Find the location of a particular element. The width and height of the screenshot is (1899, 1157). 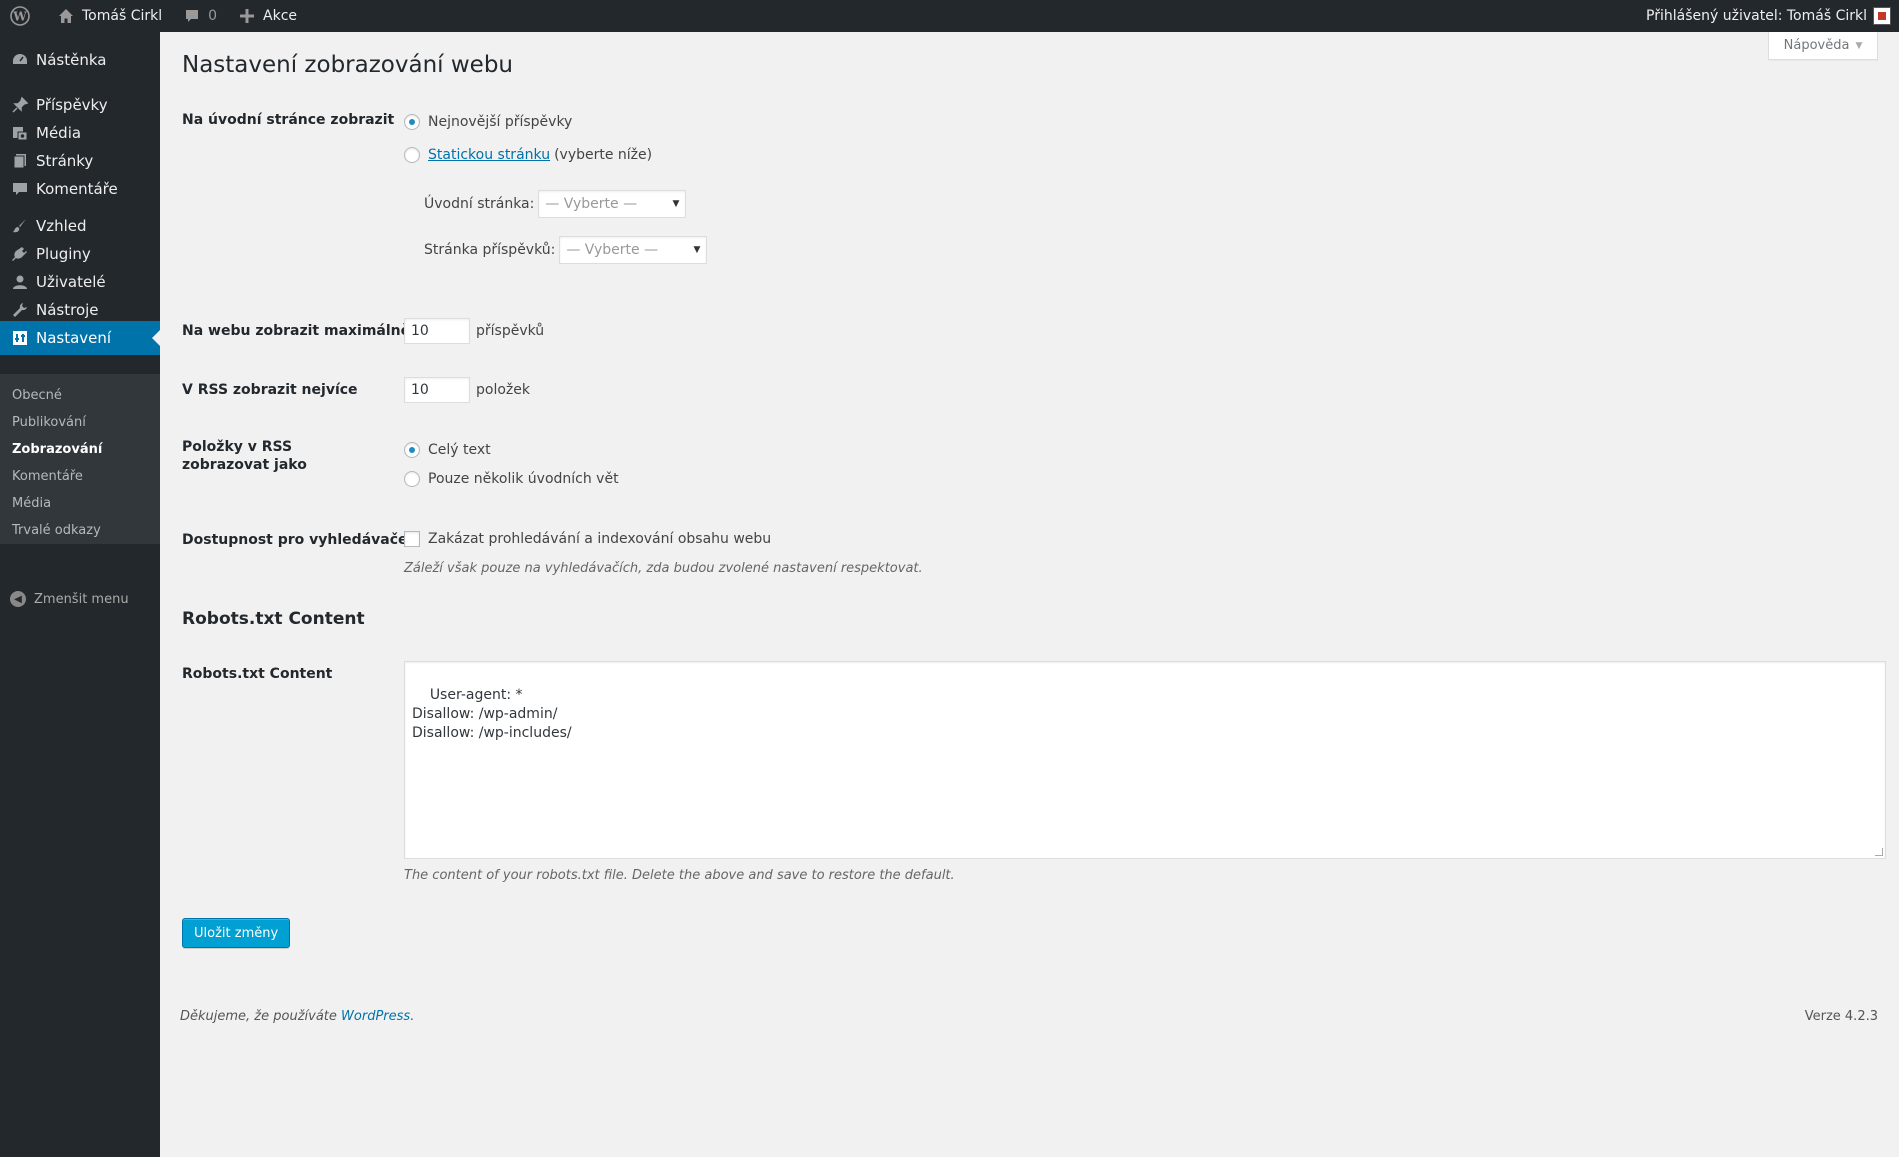

pin-icon is located at coordinates (20, 105).